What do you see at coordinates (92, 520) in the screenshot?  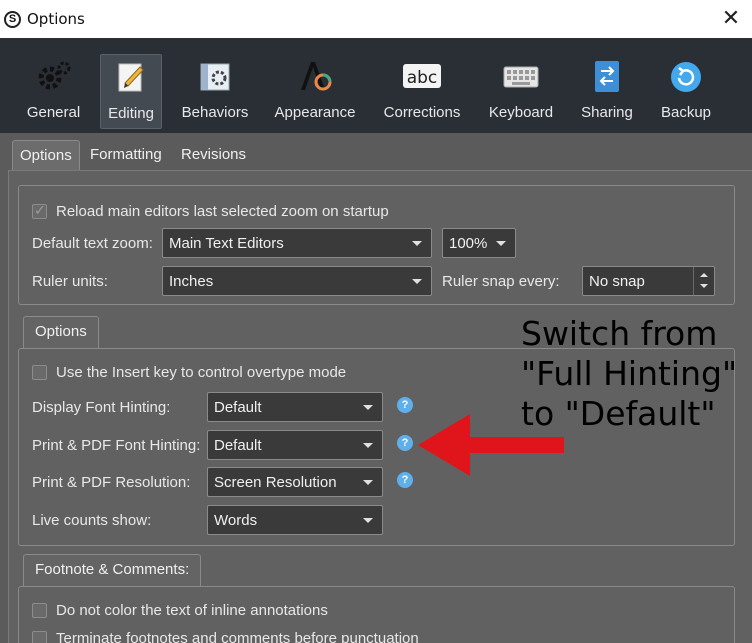 I see `live-counts-label: Live counts show:` at bounding box center [92, 520].